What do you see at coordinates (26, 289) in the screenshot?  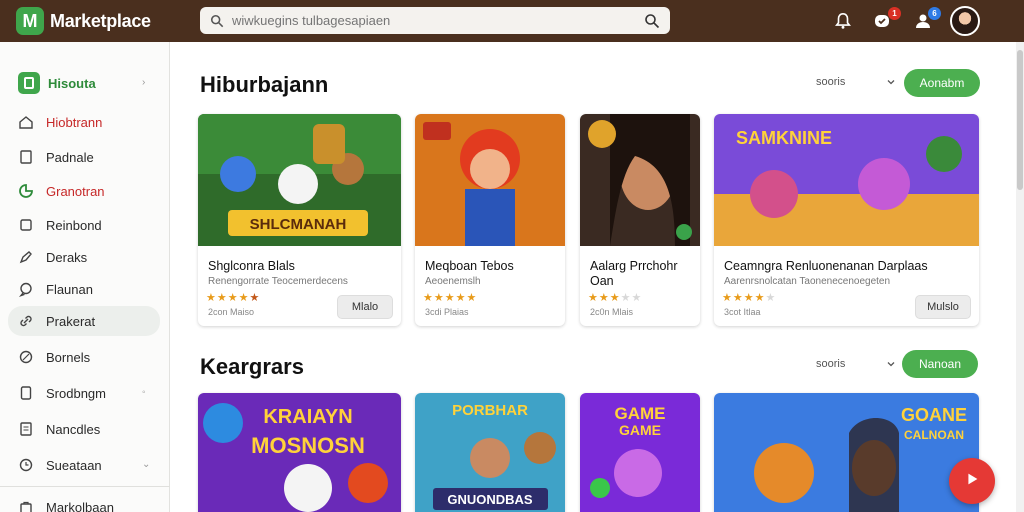 I see `chat-icon` at bounding box center [26, 289].